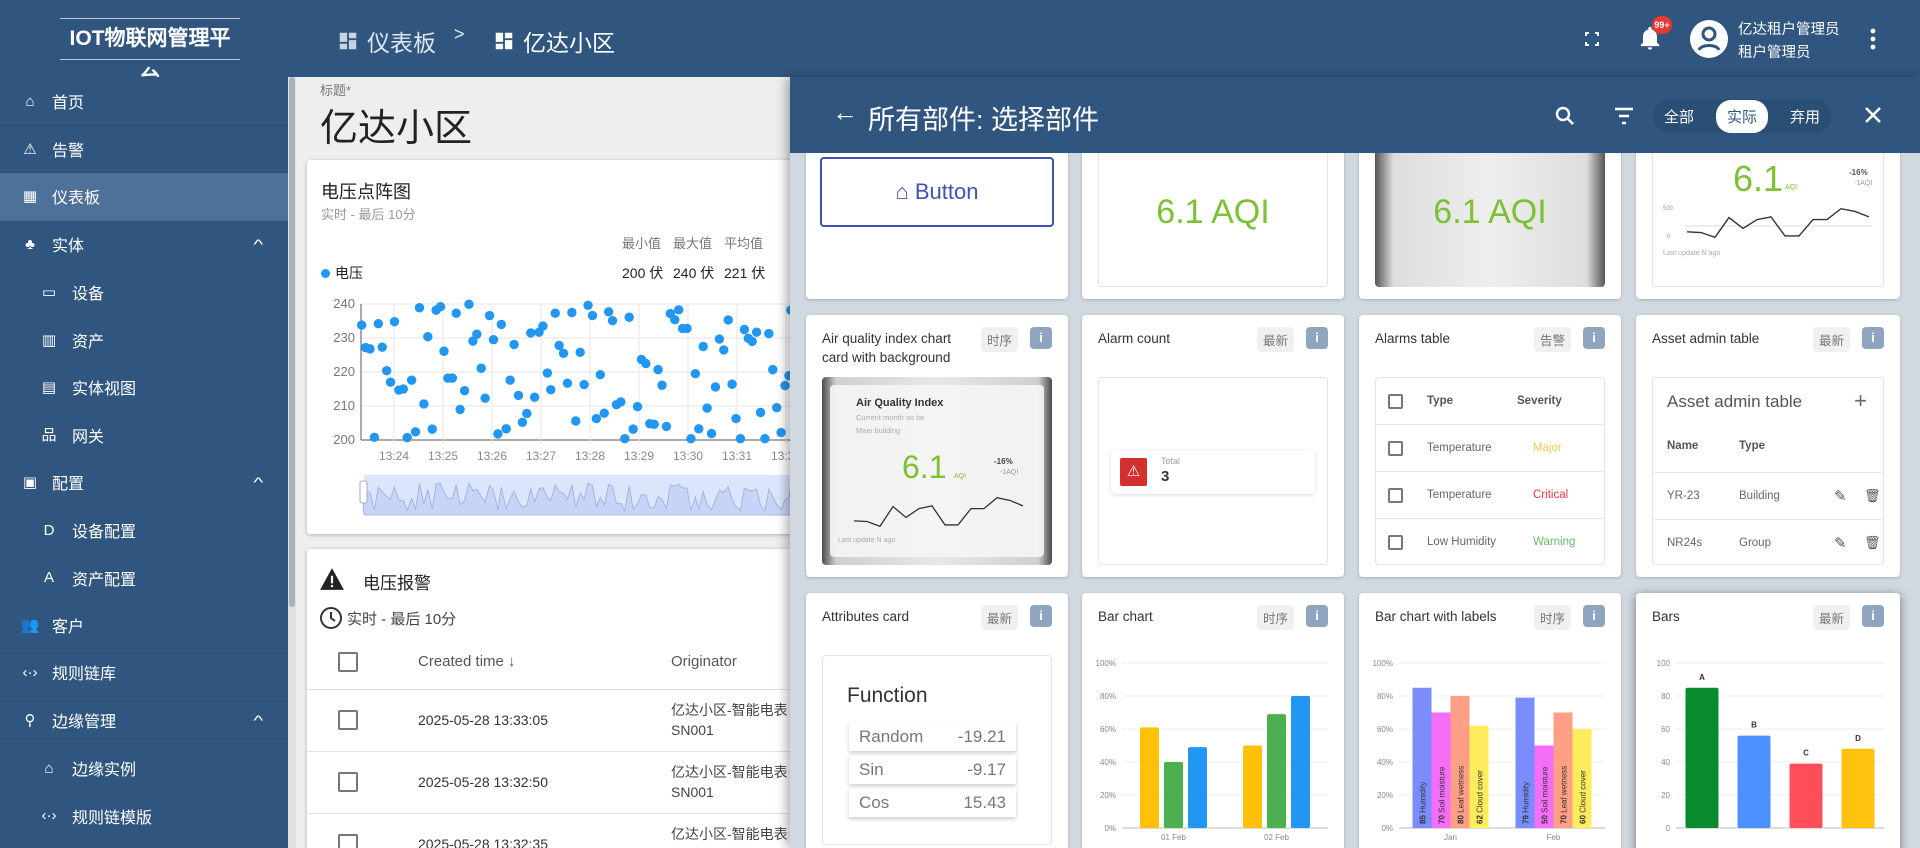 This screenshot has height=848, width=1920. I want to click on sidebar-item: ♣ 实体 ^, so click(144, 245).